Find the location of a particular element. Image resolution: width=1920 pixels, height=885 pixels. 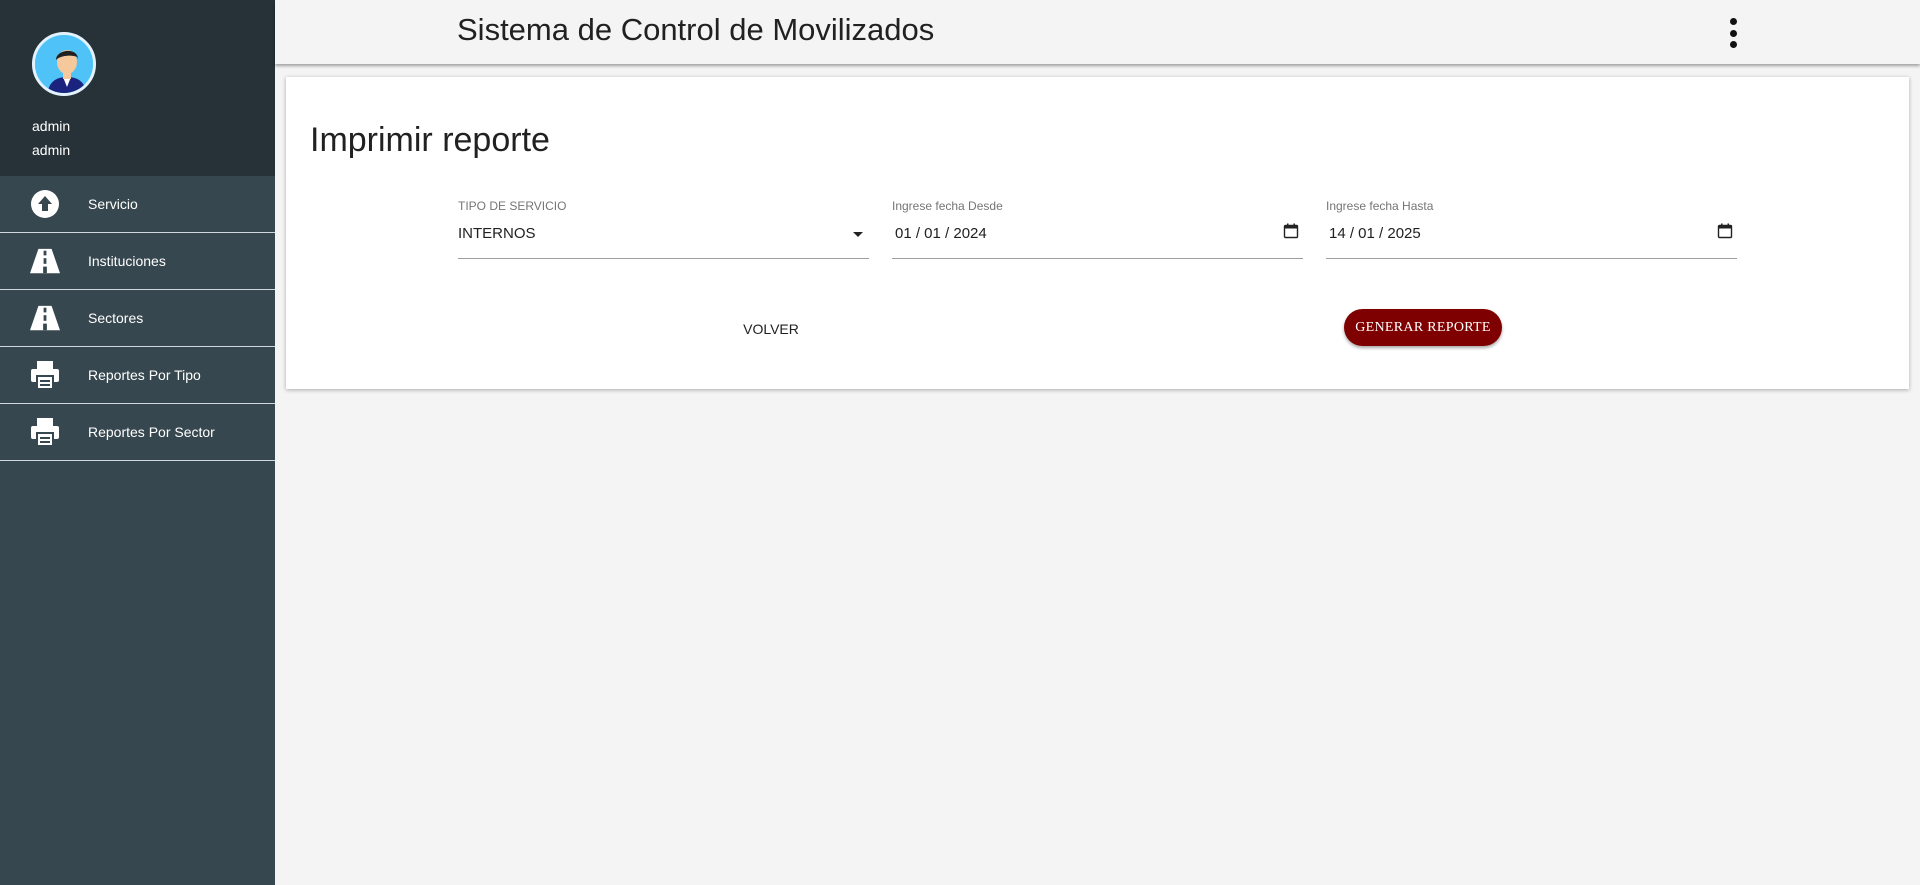

more-vert-icon is located at coordinates (1733, 33).